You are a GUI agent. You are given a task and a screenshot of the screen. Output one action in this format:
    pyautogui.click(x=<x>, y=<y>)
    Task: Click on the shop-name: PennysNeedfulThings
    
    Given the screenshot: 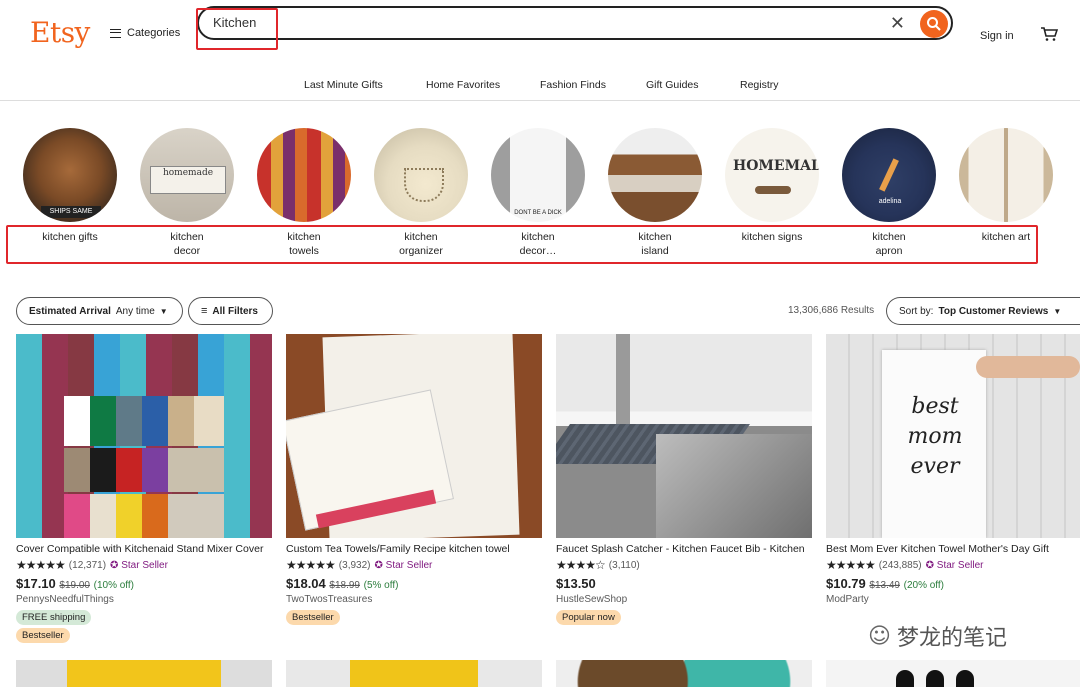 What is the action you would take?
    pyautogui.click(x=144, y=599)
    